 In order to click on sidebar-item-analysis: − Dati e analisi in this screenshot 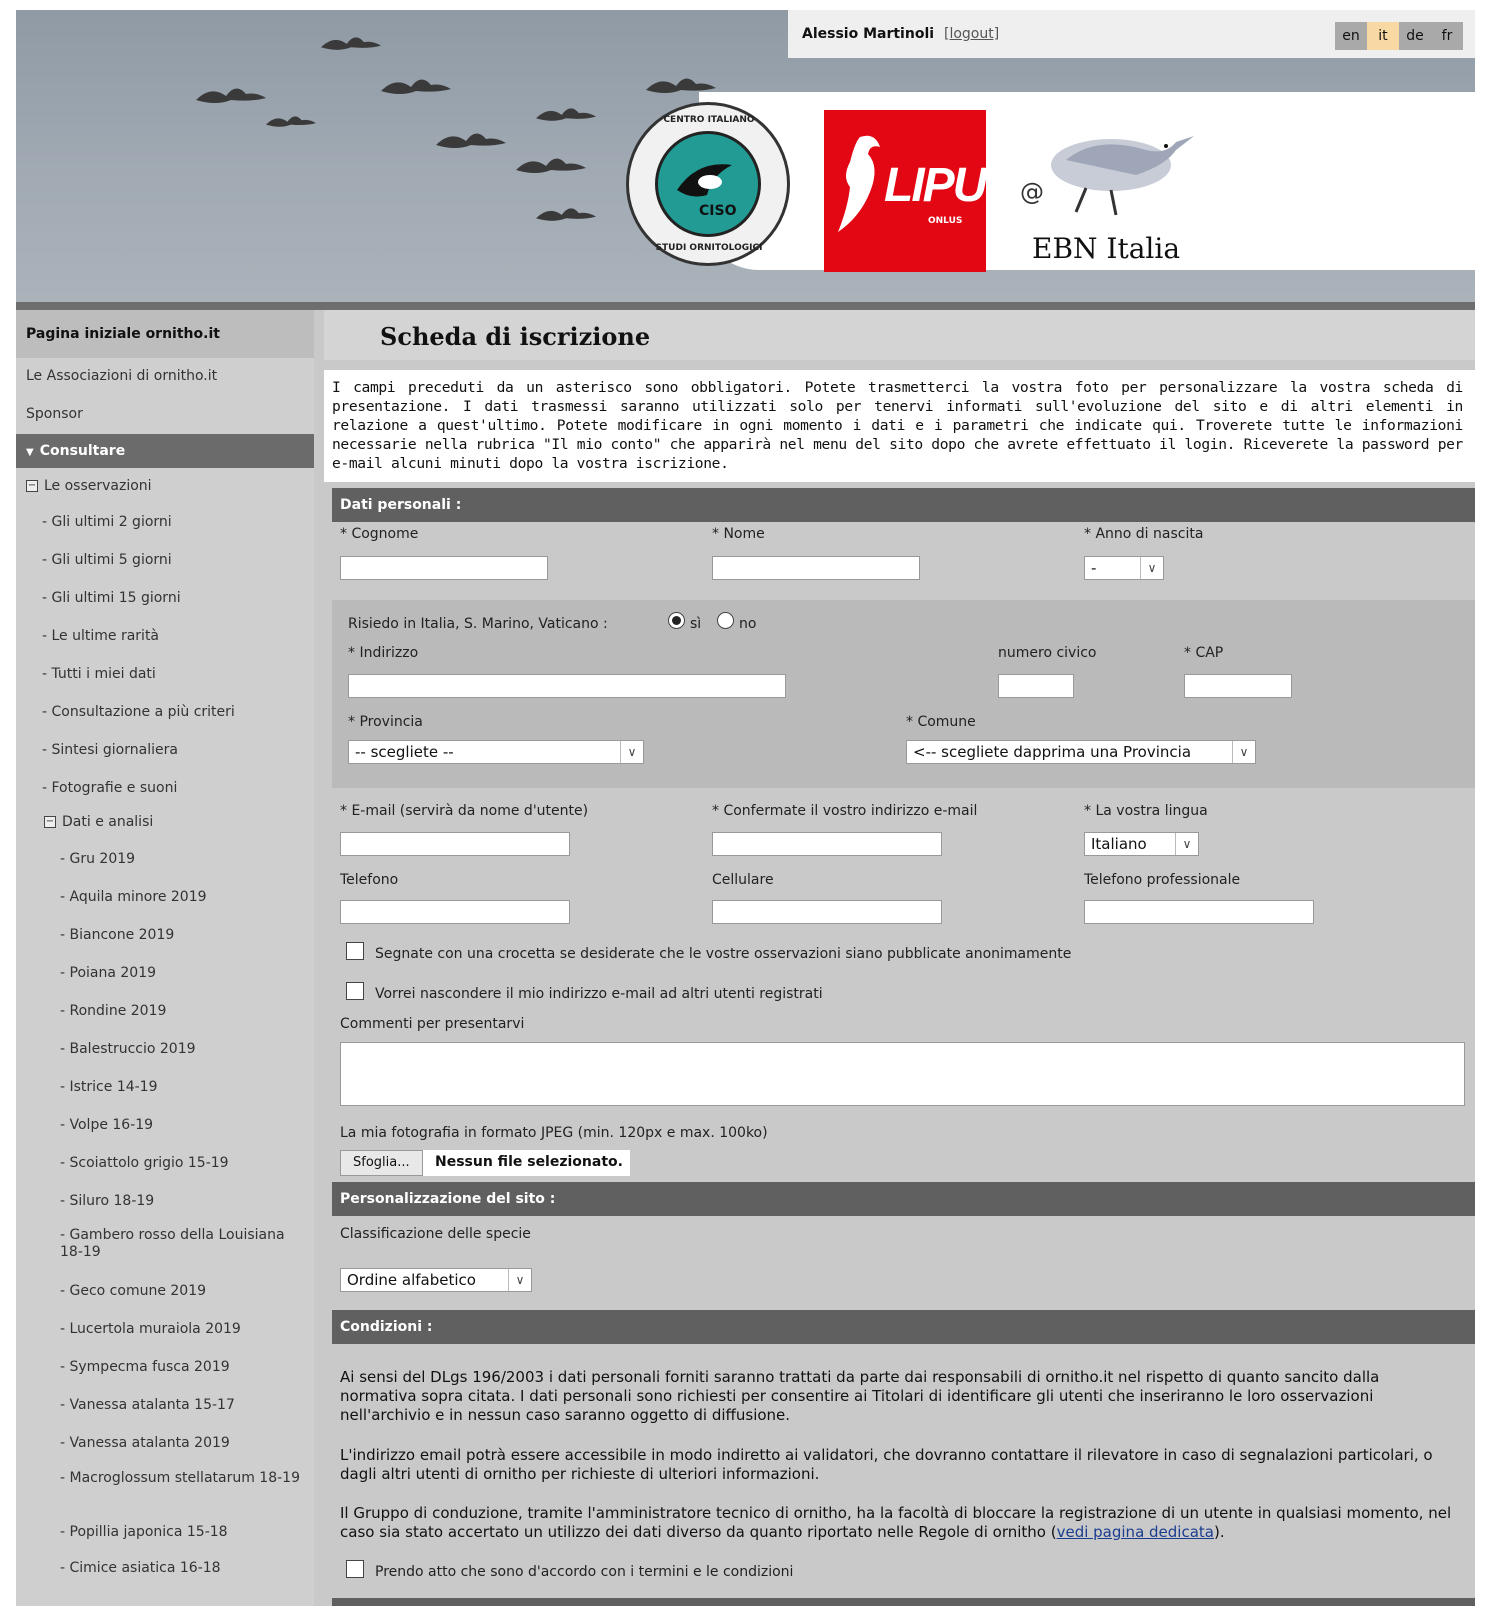, I will do `click(179, 822)`.